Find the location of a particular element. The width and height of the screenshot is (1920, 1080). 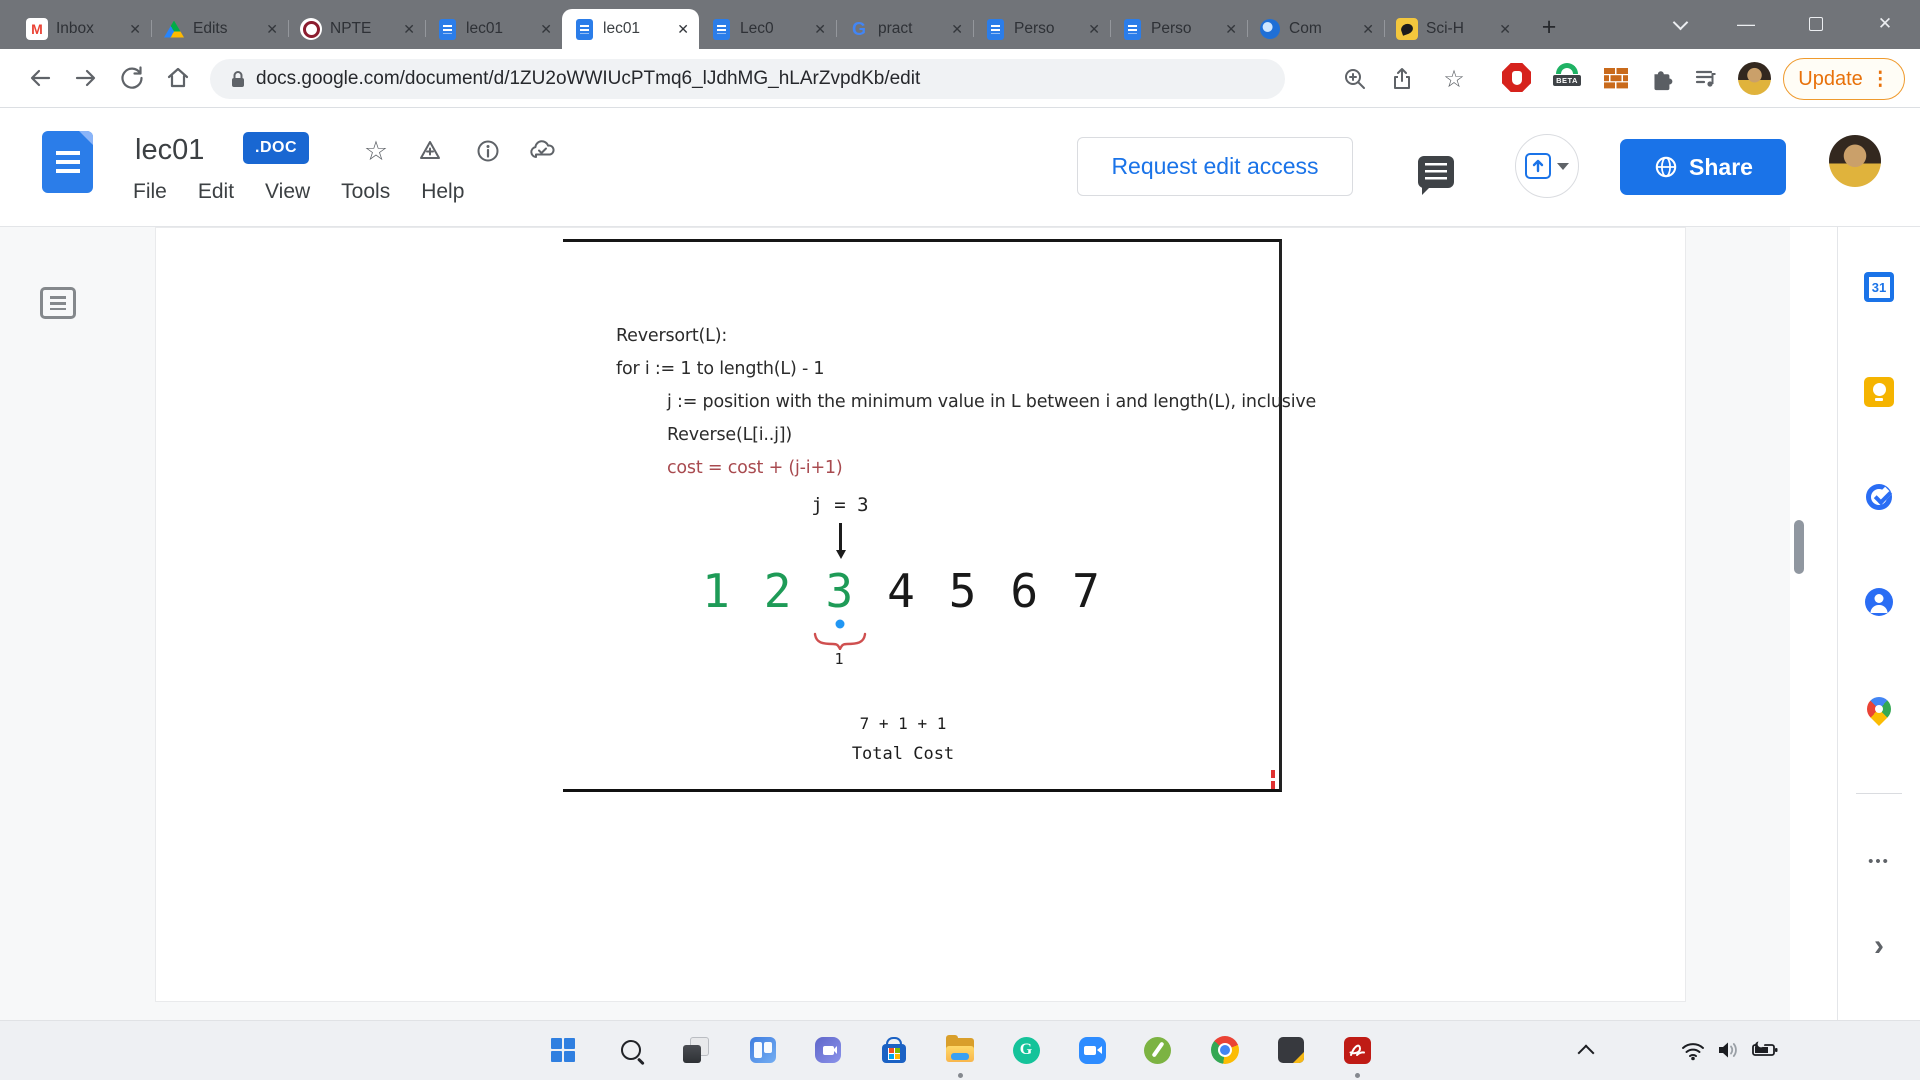

share-page-button is located at coordinates (1403, 79).